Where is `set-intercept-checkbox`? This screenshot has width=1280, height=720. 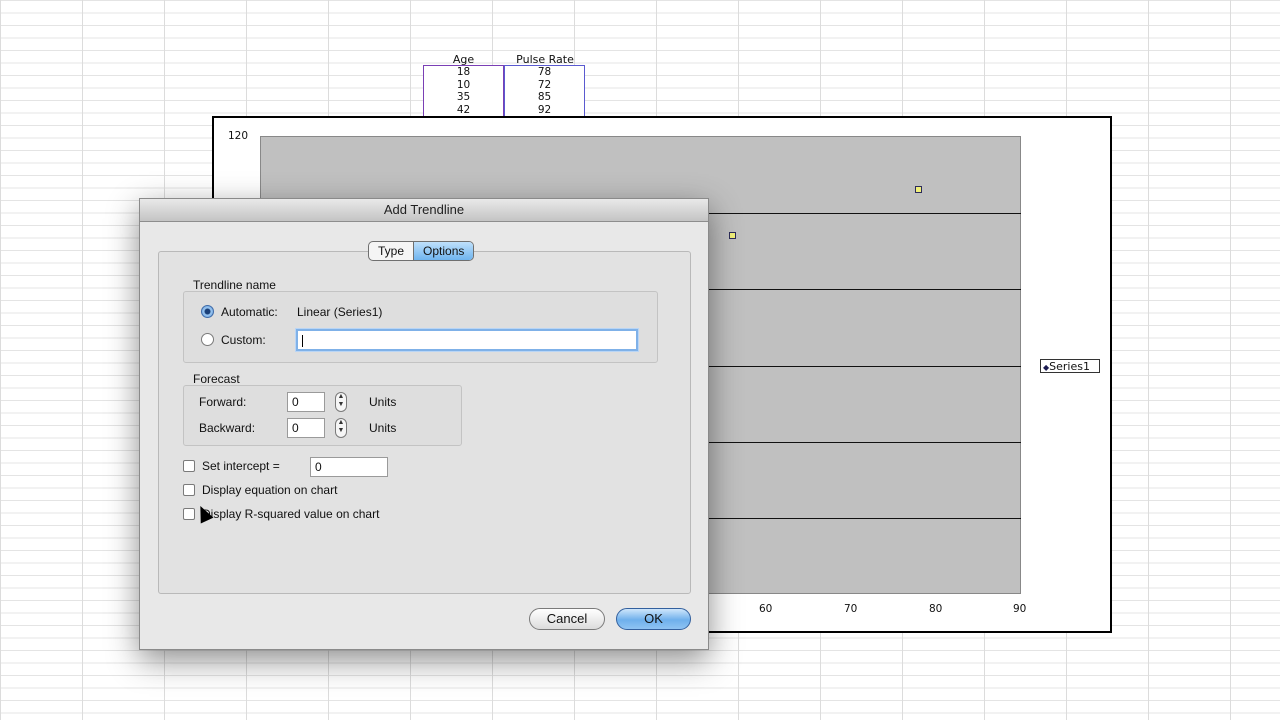 set-intercept-checkbox is located at coordinates (189, 466).